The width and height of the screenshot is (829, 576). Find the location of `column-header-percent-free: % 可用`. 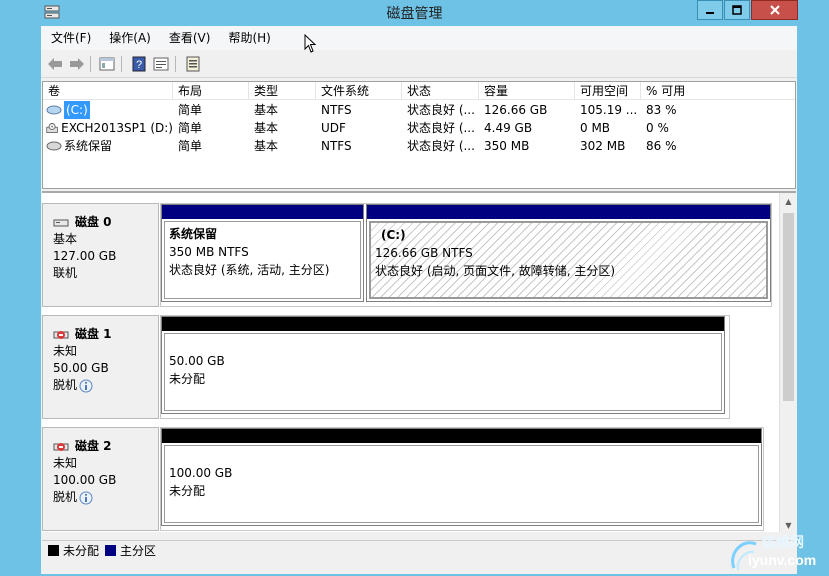

column-header-percent-free: % 可用 is located at coordinates (718, 91).